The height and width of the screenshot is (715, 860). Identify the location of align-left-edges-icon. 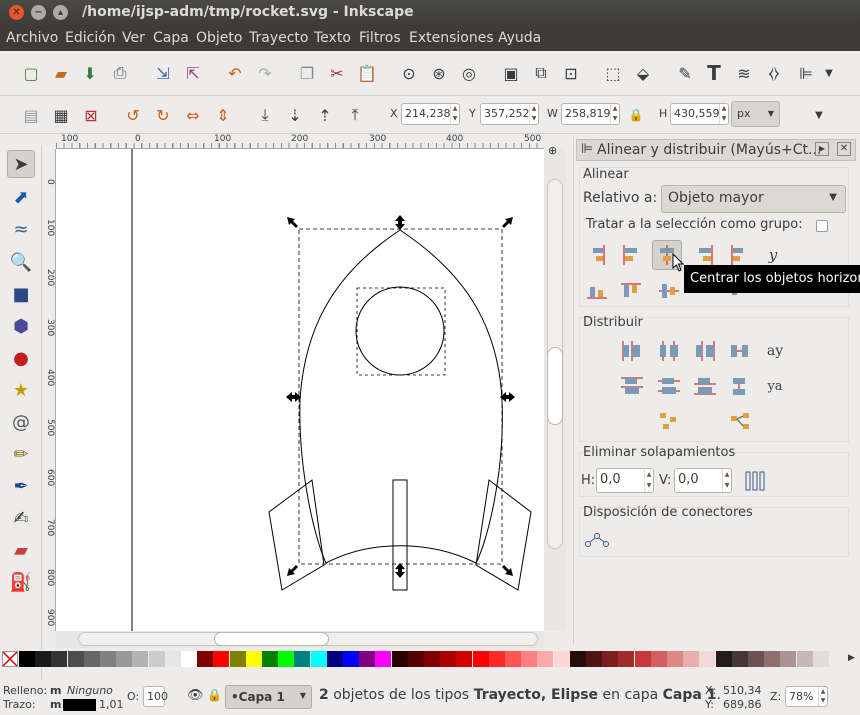
(631, 255).